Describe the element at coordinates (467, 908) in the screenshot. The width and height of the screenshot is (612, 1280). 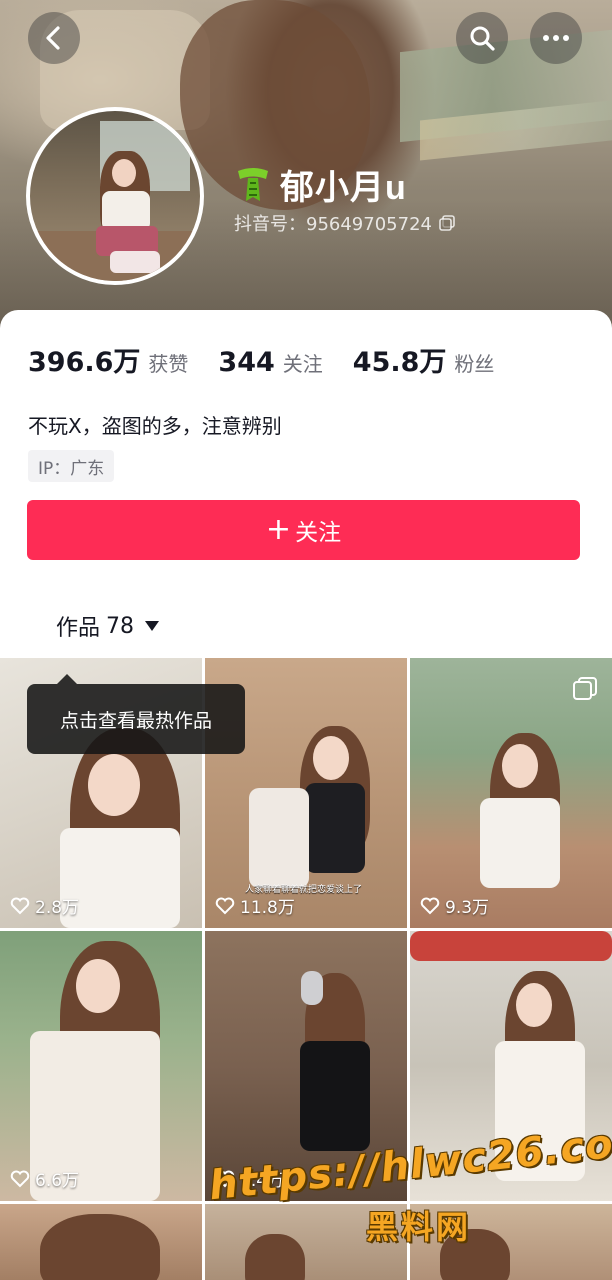
I see `work-likes-count: 9.3万` at that location.